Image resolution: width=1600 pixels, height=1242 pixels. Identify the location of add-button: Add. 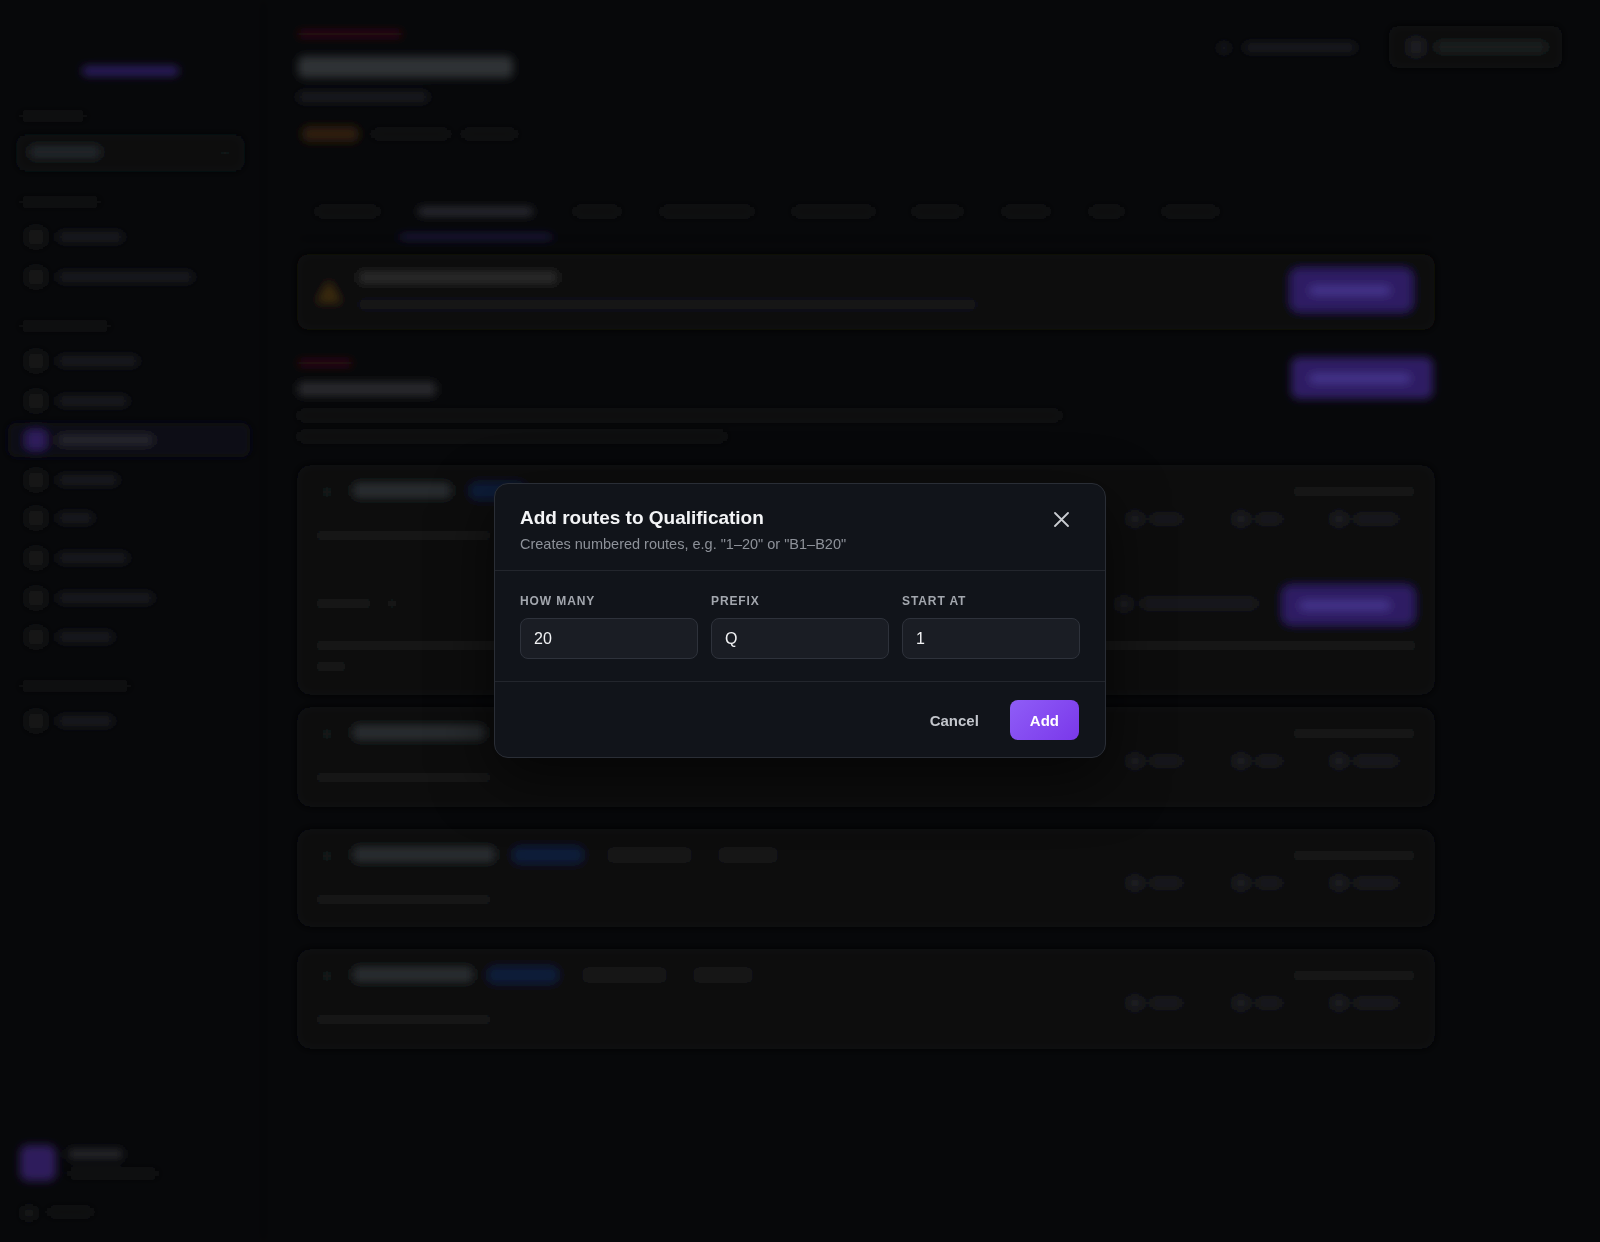
(1044, 720).